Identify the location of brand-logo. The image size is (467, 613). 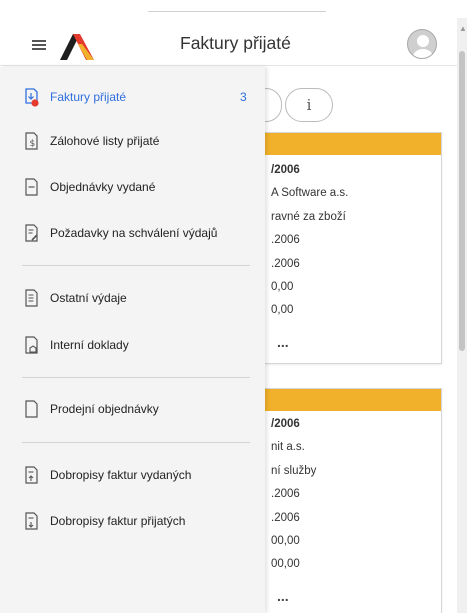
(77, 47).